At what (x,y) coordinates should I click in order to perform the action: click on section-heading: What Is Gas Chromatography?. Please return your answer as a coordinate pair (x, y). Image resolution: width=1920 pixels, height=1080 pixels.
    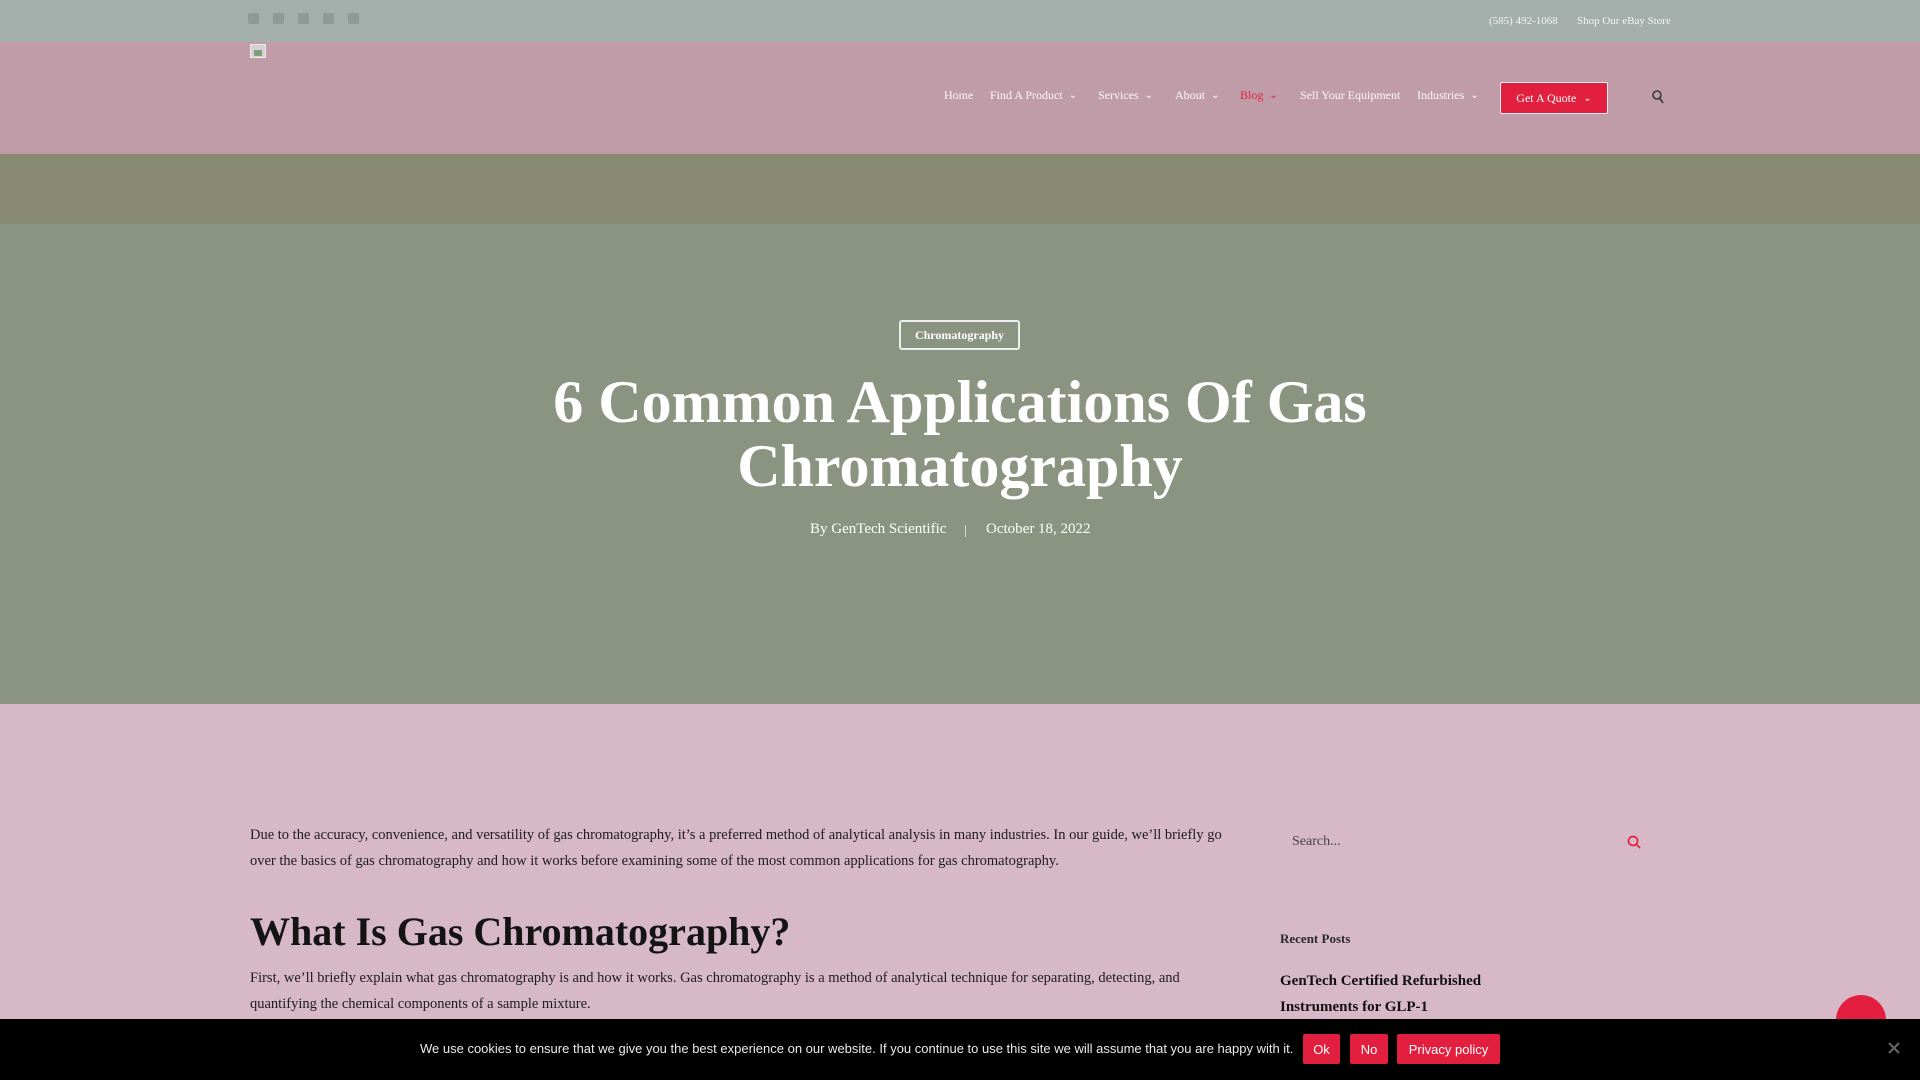
    Looking at the image, I should click on (520, 931).